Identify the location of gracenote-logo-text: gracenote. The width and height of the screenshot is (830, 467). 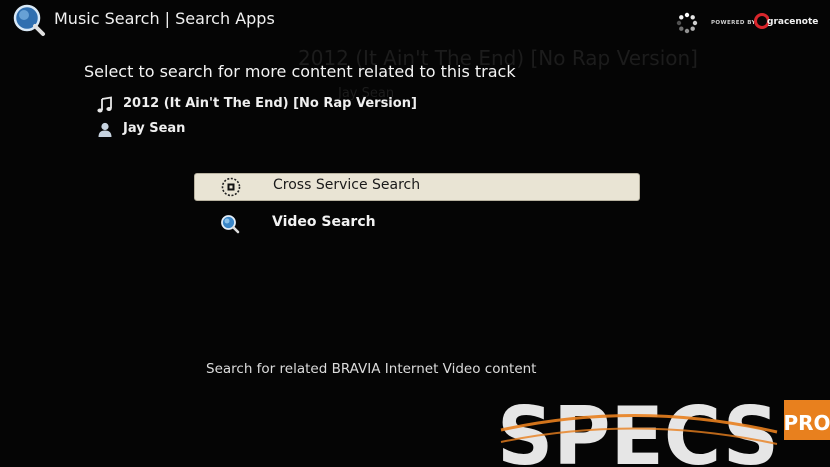
(793, 22).